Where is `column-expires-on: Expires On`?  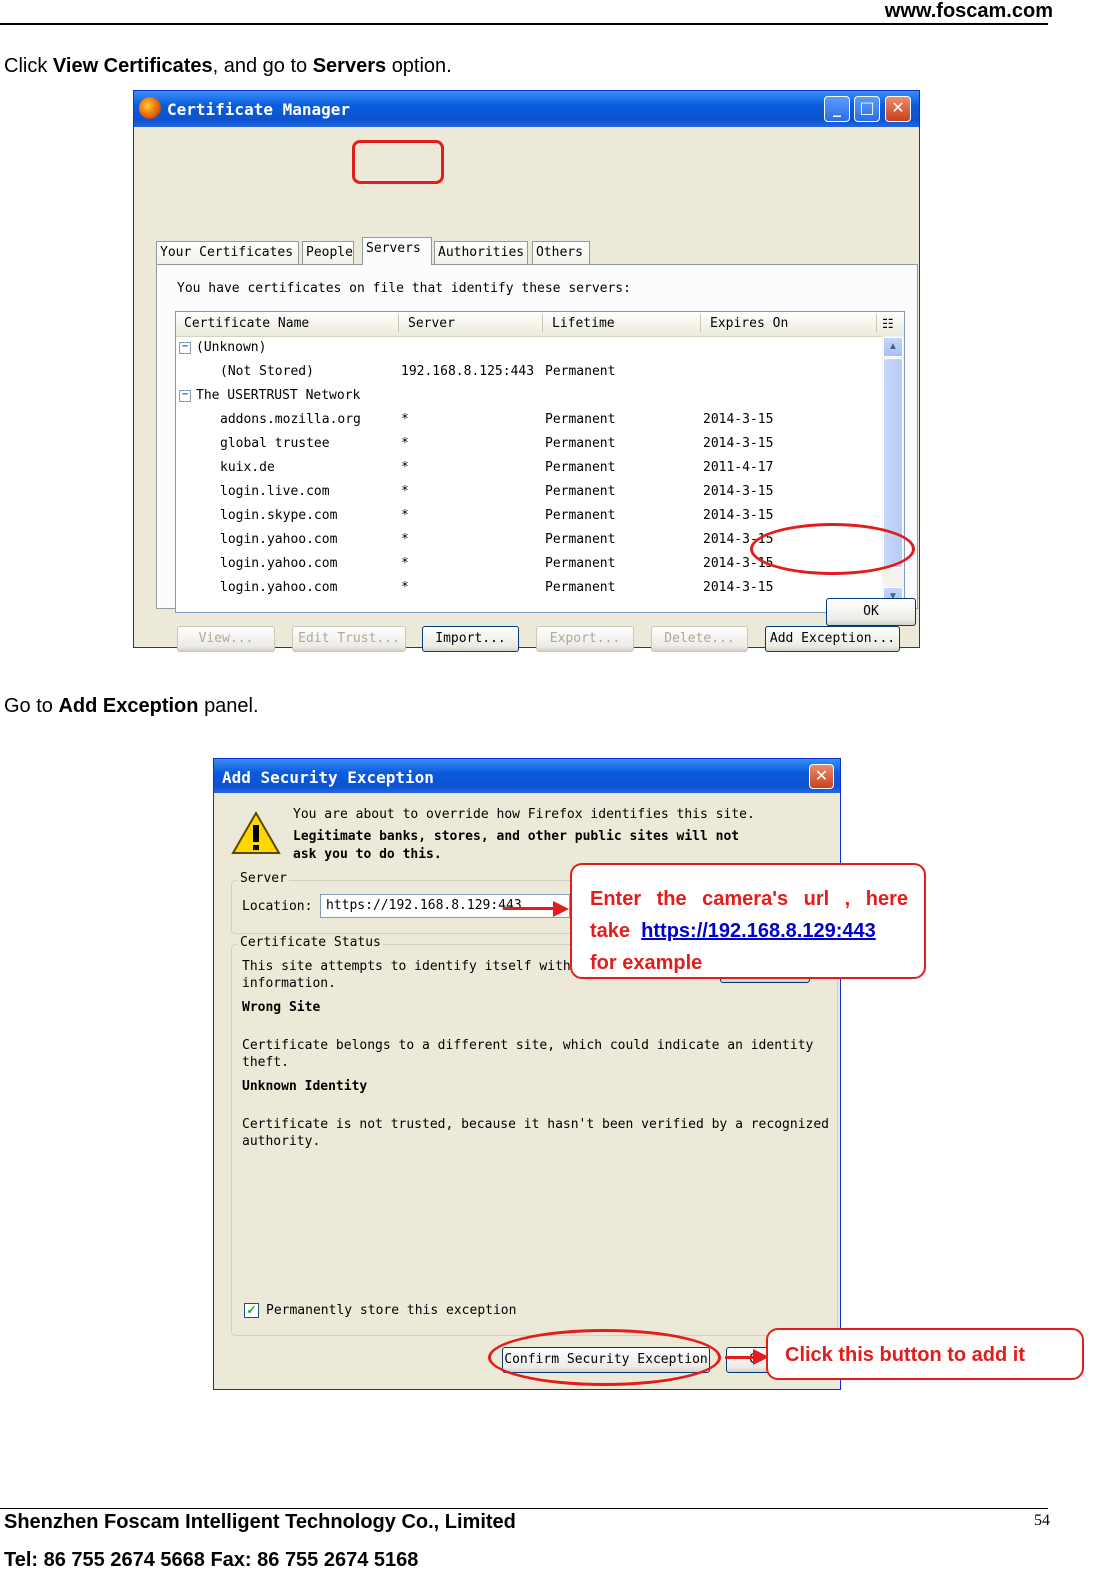
column-expires-on: Expires On is located at coordinates (749, 323).